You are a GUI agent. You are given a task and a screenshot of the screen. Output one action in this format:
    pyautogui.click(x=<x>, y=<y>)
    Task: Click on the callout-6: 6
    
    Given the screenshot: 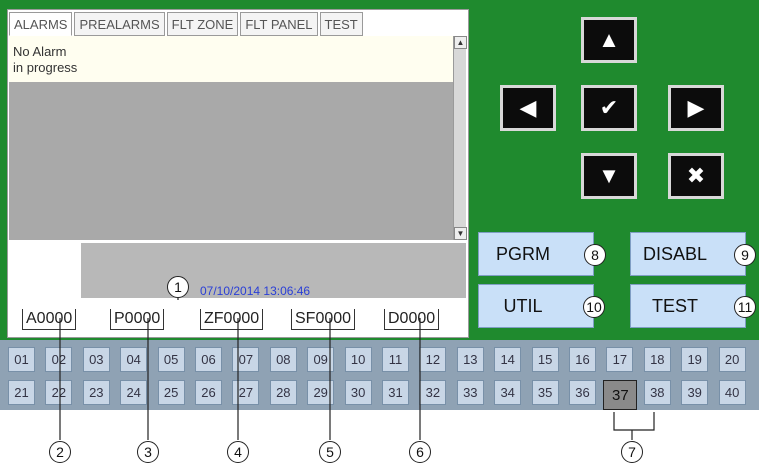 What is the action you would take?
    pyautogui.click(x=420, y=452)
    